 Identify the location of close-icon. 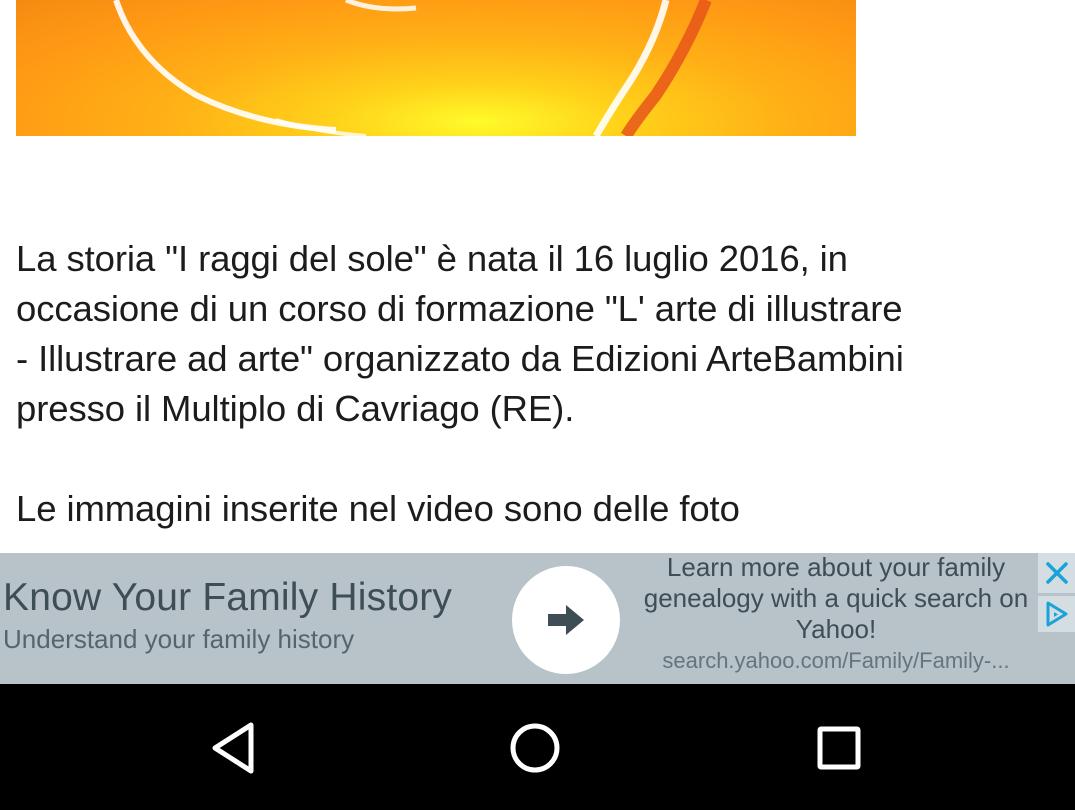
(1056, 573).